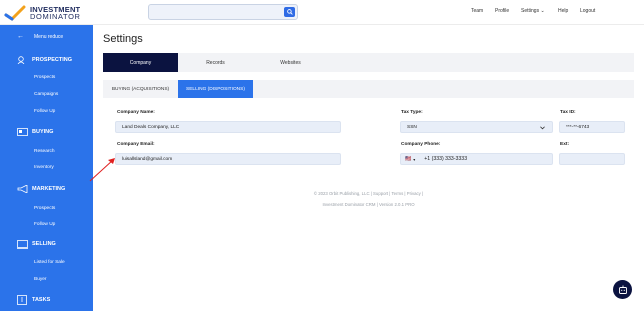 The height and width of the screenshot is (311, 644). What do you see at coordinates (412, 112) in the screenshot?
I see `tax-type-label: Tax Type:` at bounding box center [412, 112].